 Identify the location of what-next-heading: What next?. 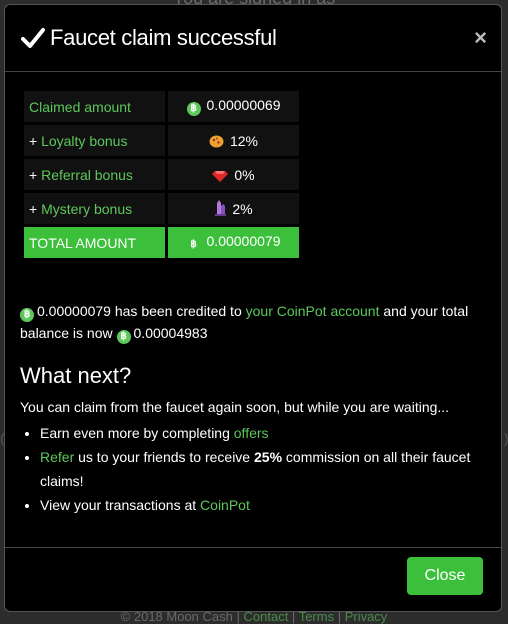
(76, 375).